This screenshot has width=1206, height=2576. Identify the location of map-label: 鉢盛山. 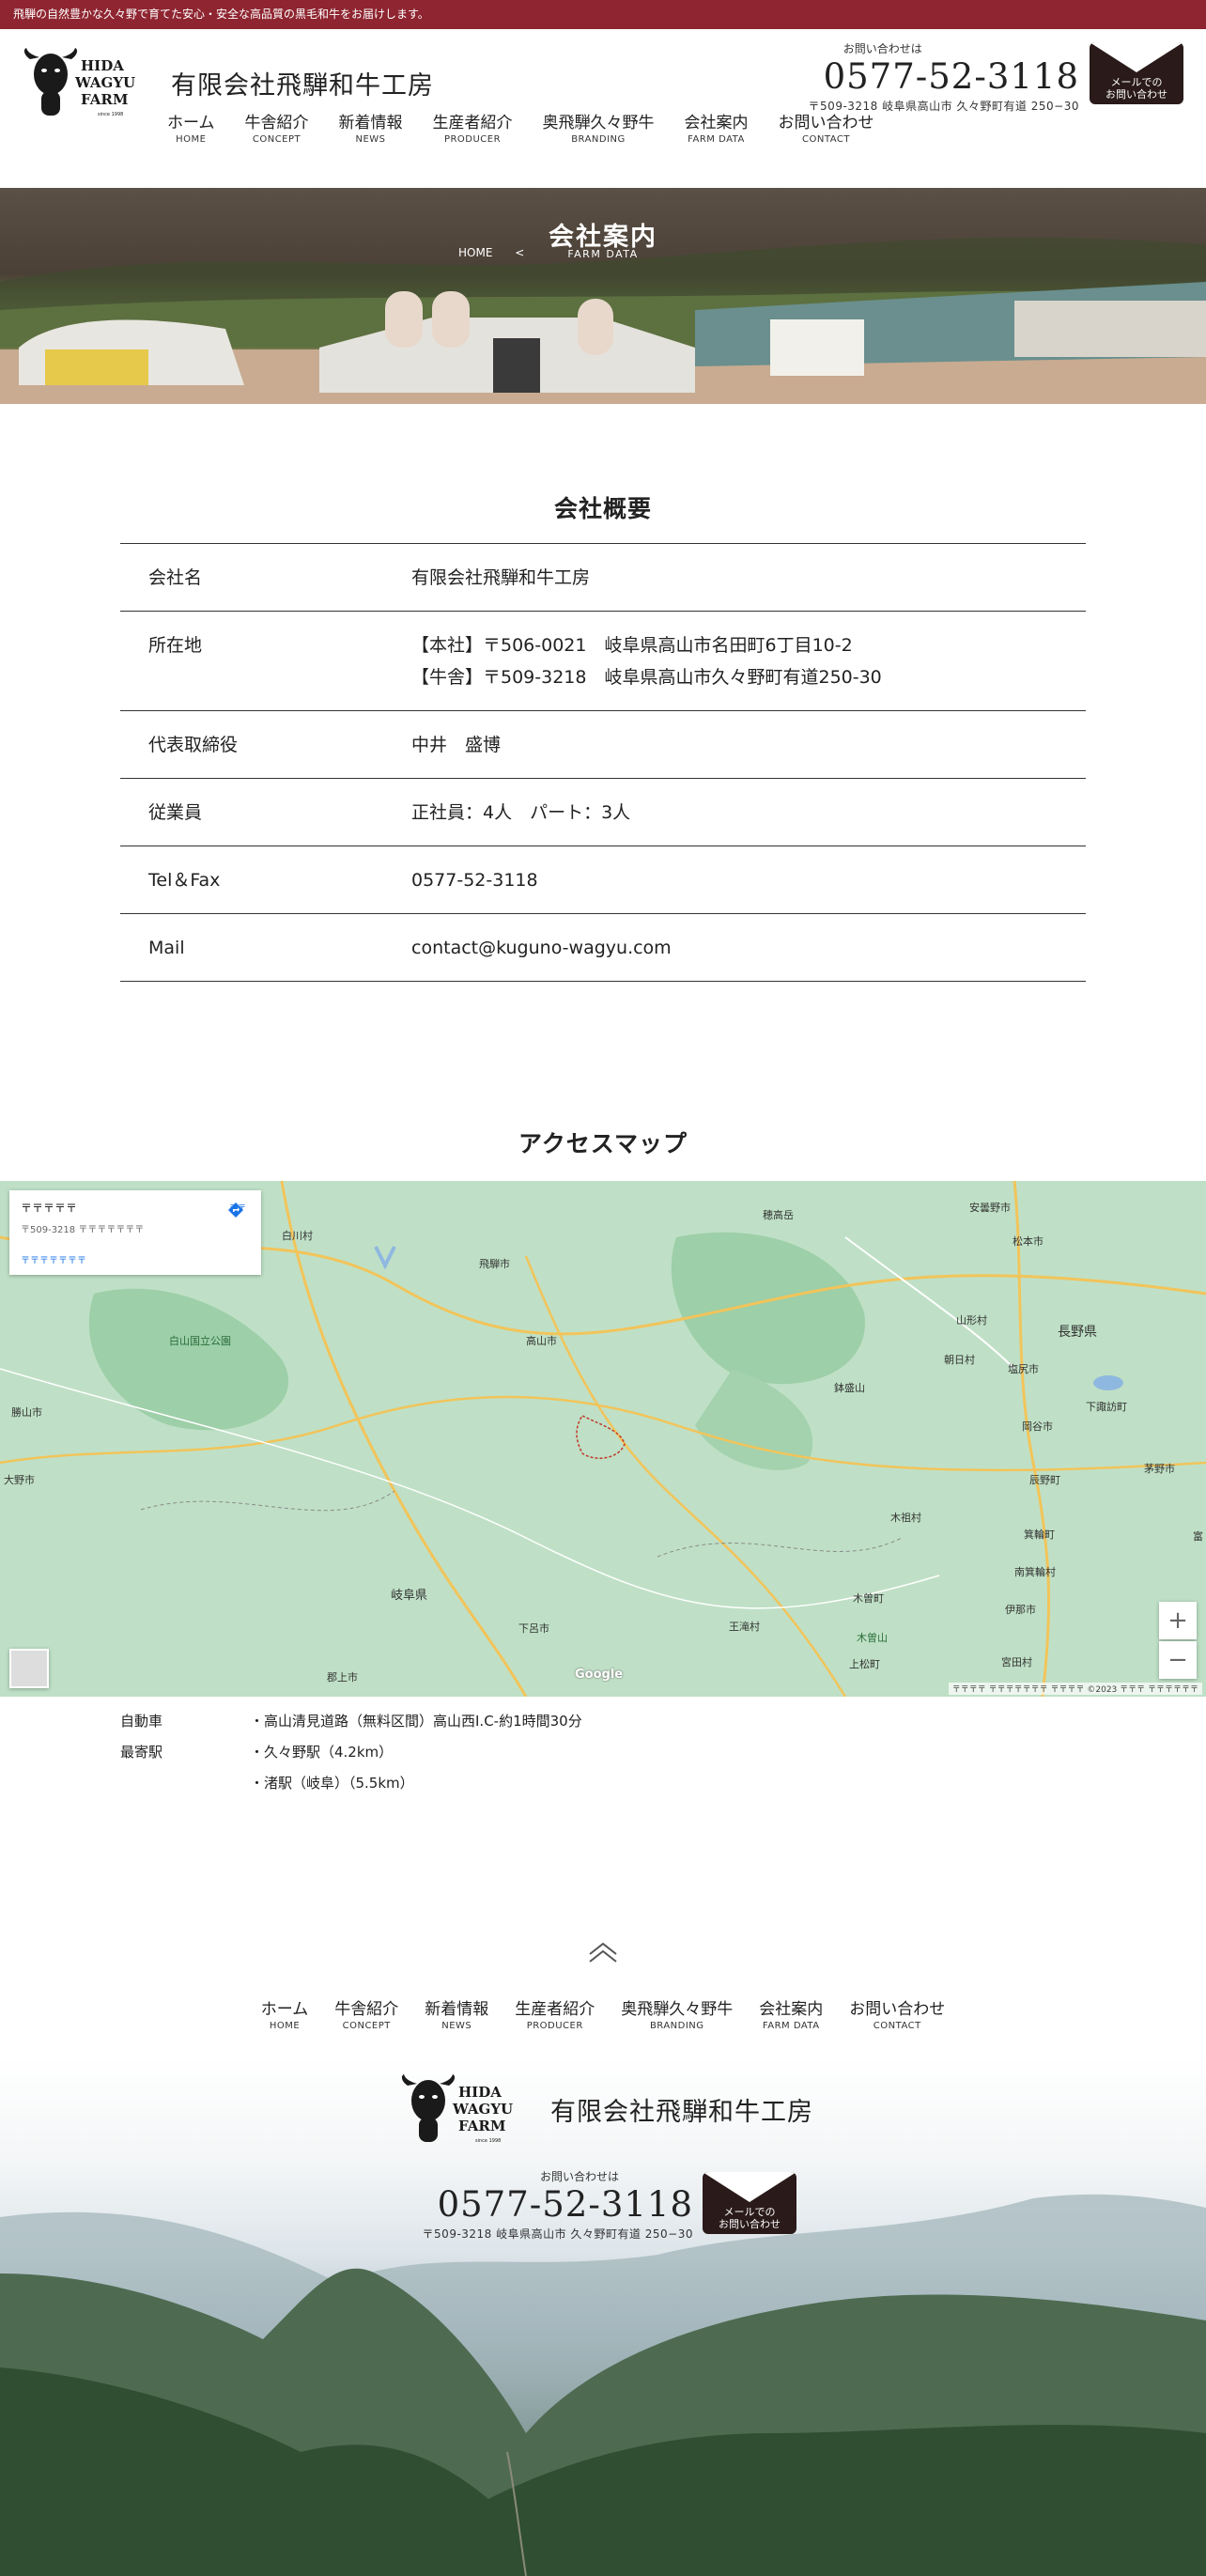
(850, 1388).